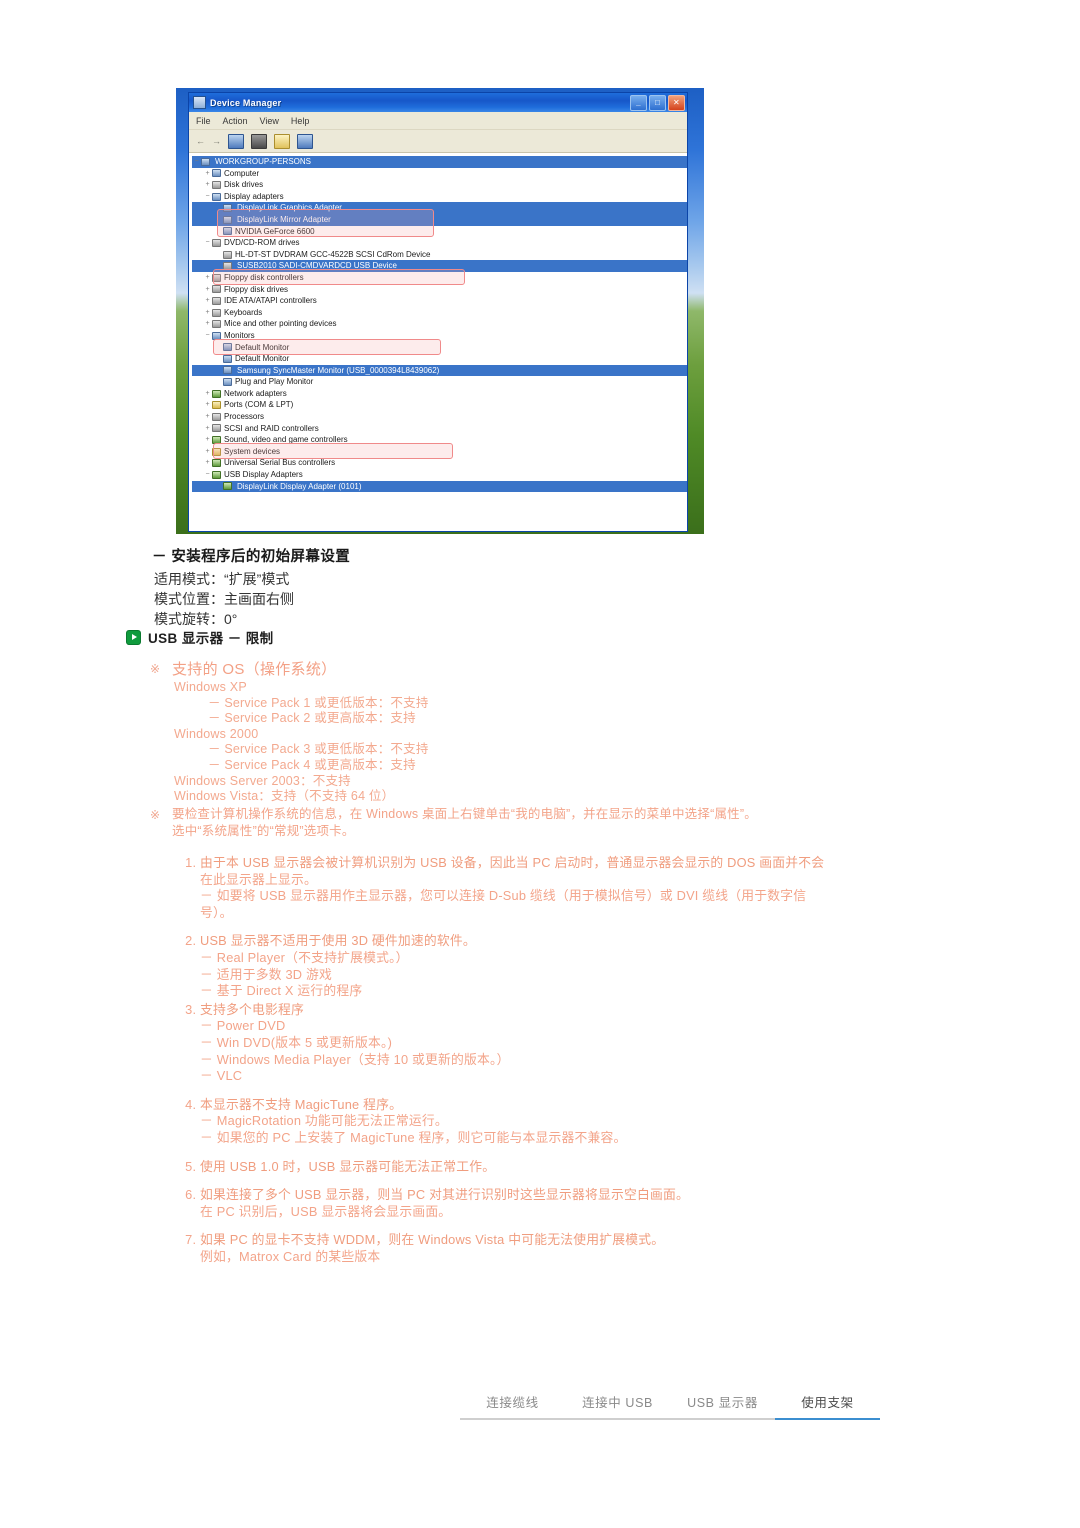 This screenshot has width=1080, height=1528. I want to click on limitation-subline: － 基于 Direct X 运行的程序, so click(281, 991).